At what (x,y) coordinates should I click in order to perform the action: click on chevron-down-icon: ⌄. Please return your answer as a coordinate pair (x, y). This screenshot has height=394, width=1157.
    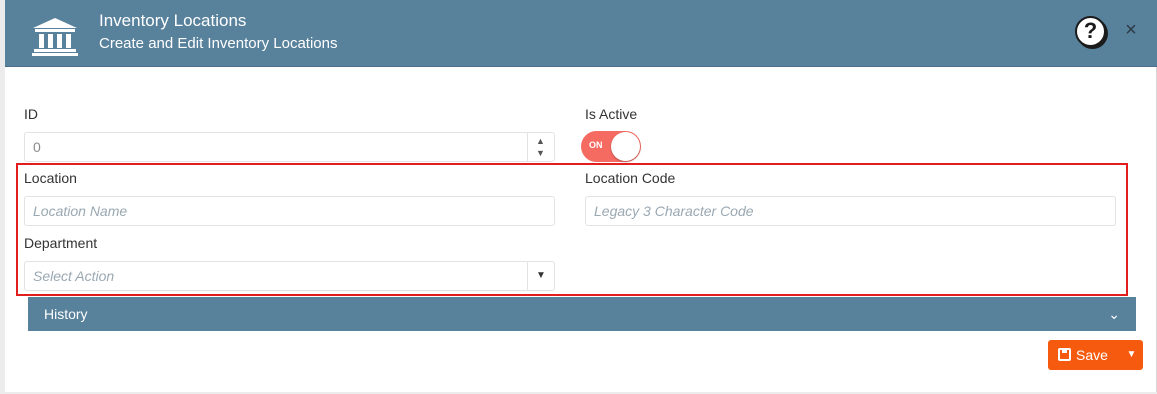
    Looking at the image, I should click on (1114, 314).